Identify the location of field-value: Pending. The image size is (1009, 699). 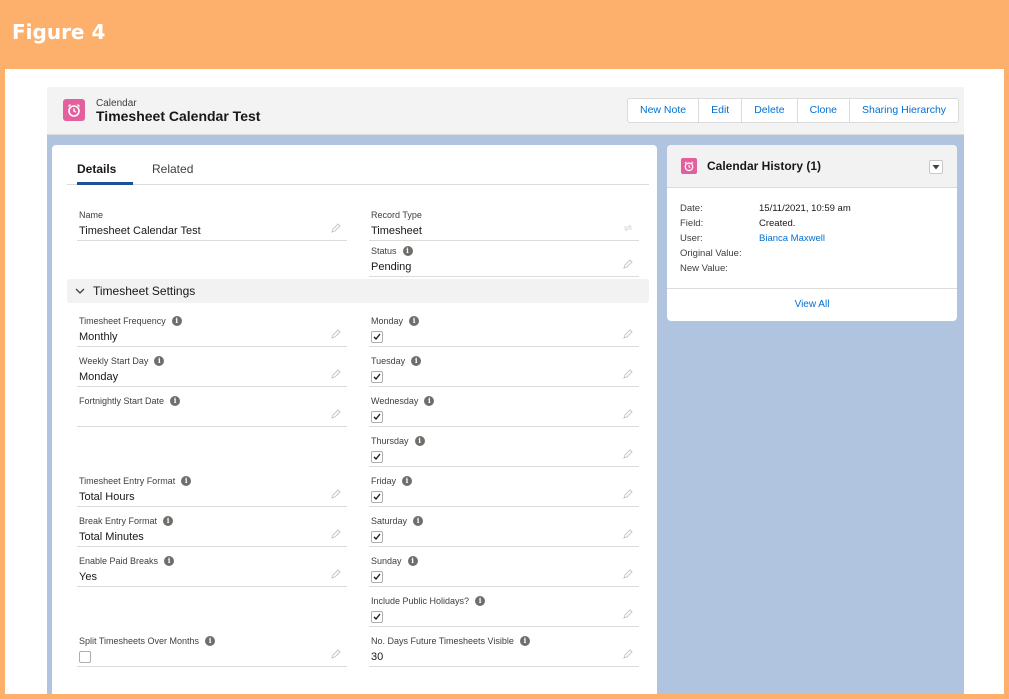
(391, 267).